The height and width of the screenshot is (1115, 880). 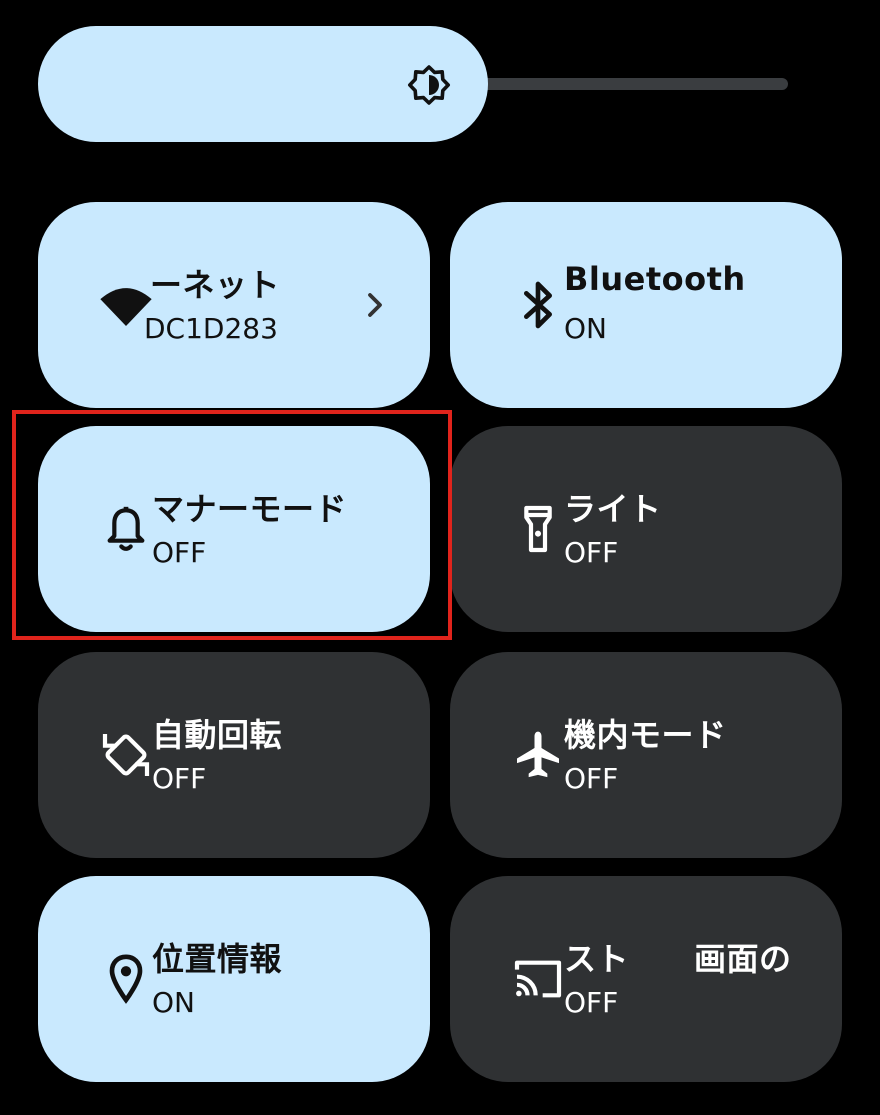 I want to click on tile-location: 位置情報 ON, so click(x=234, y=979).